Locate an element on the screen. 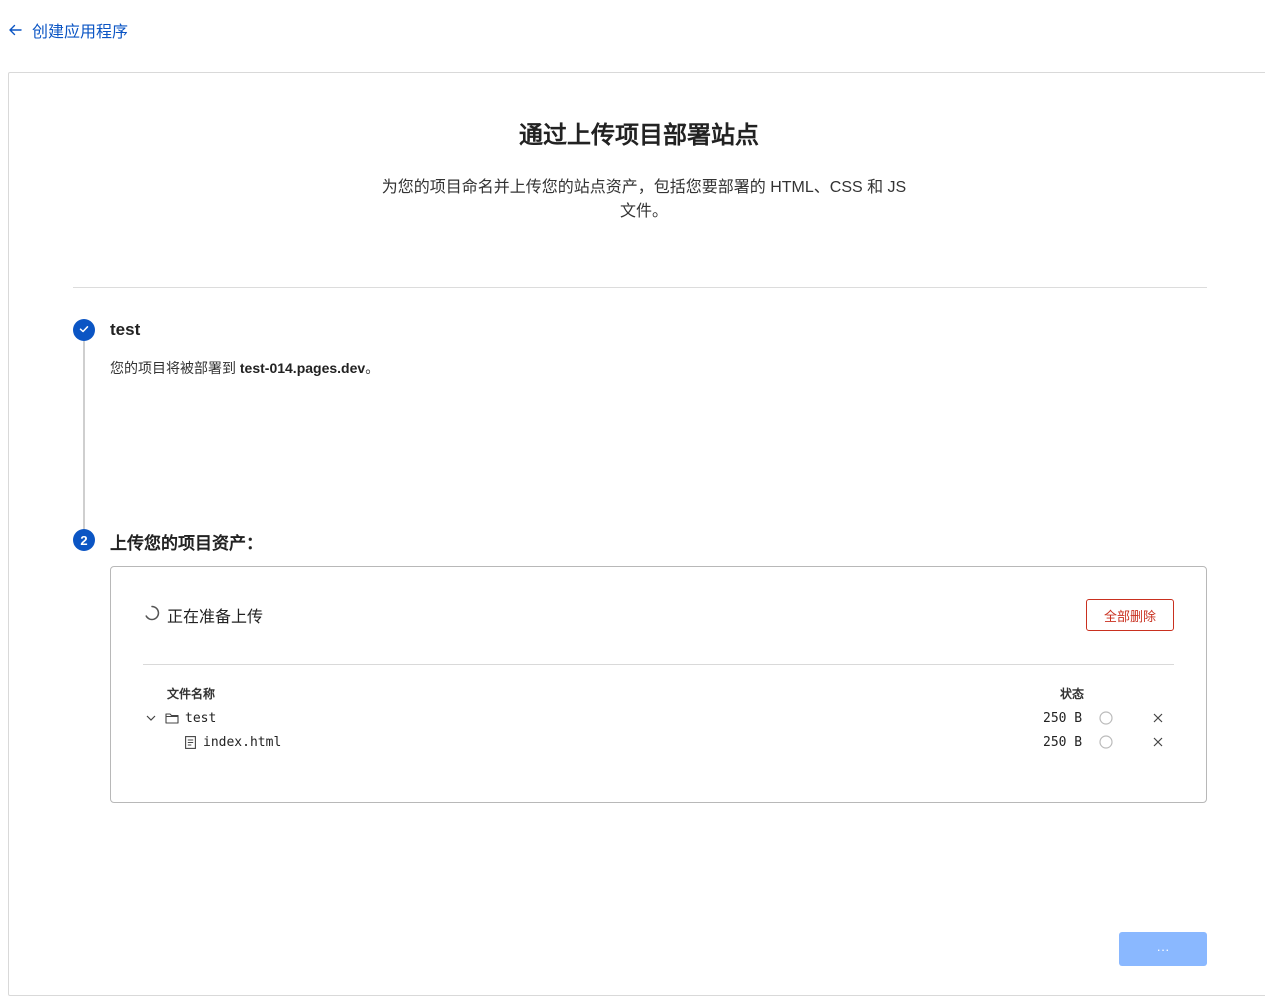 The width and height of the screenshot is (1265, 1003). upload-status-text: 正在准备上传 is located at coordinates (215, 617).